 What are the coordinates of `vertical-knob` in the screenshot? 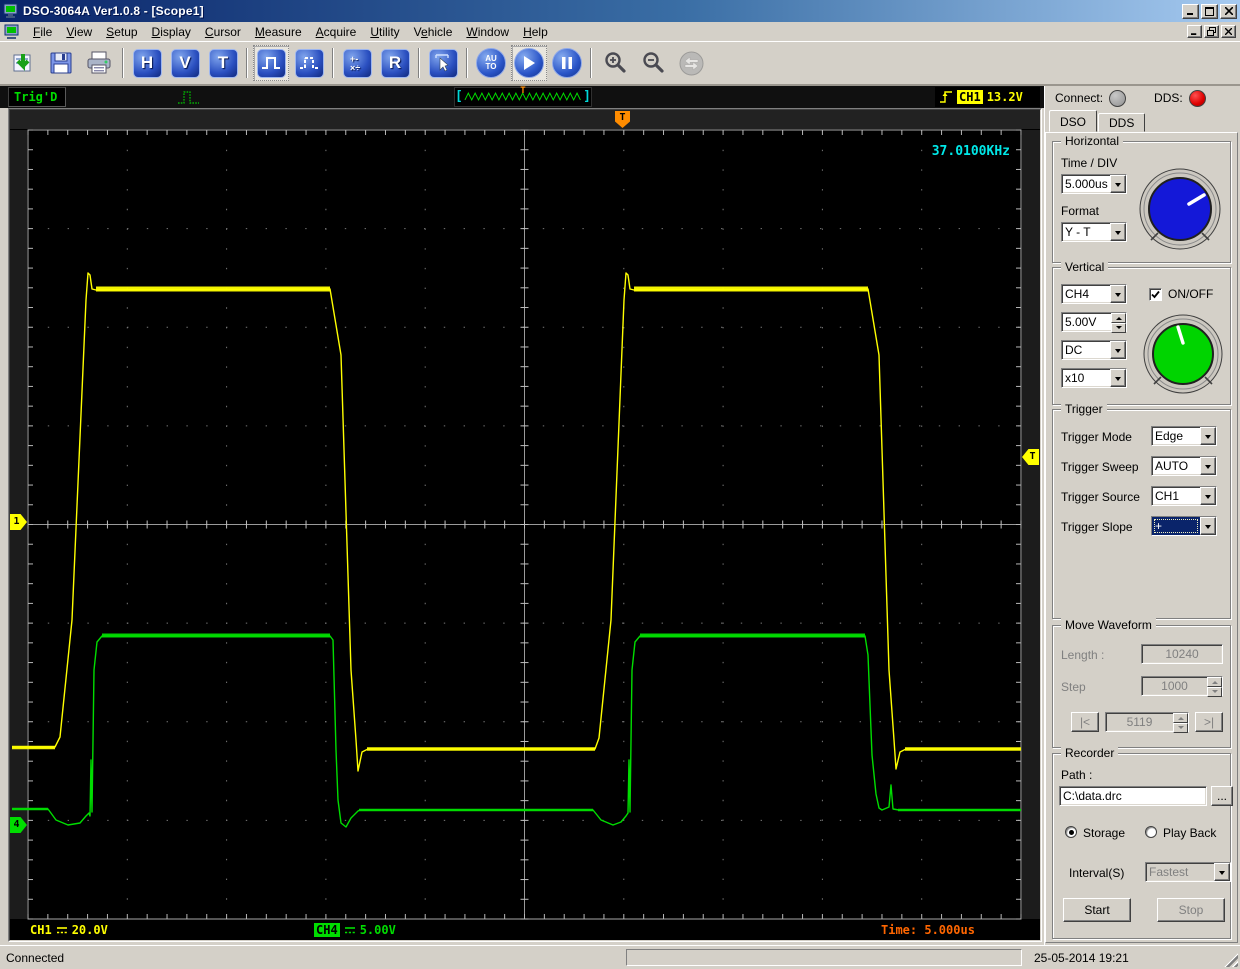 It's located at (1183, 354).